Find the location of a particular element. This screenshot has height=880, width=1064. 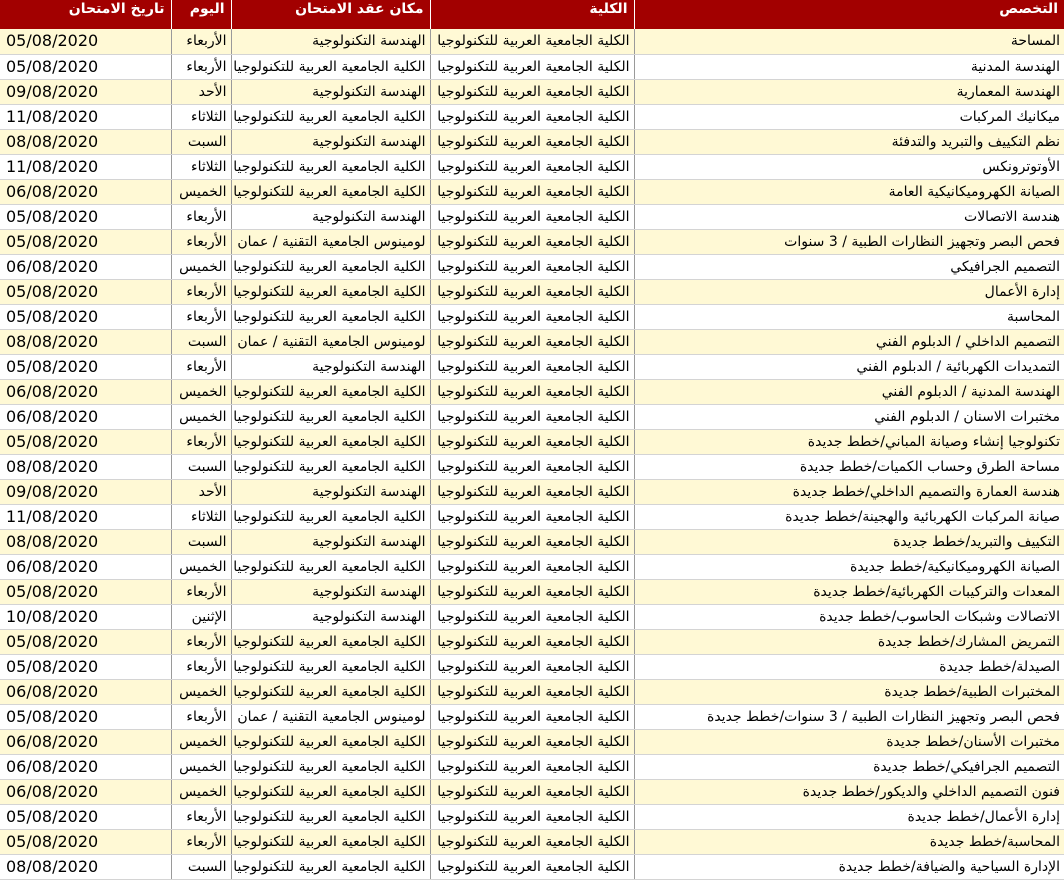

header-college: الكلية is located at coordinates (531, 14).